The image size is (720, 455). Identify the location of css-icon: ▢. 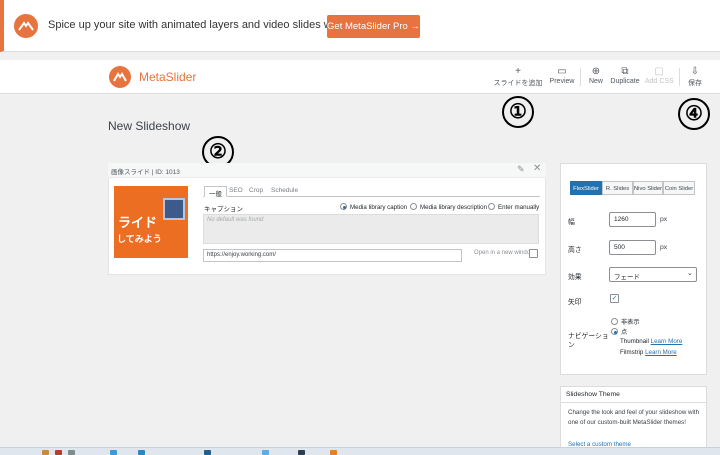
(659, 71).